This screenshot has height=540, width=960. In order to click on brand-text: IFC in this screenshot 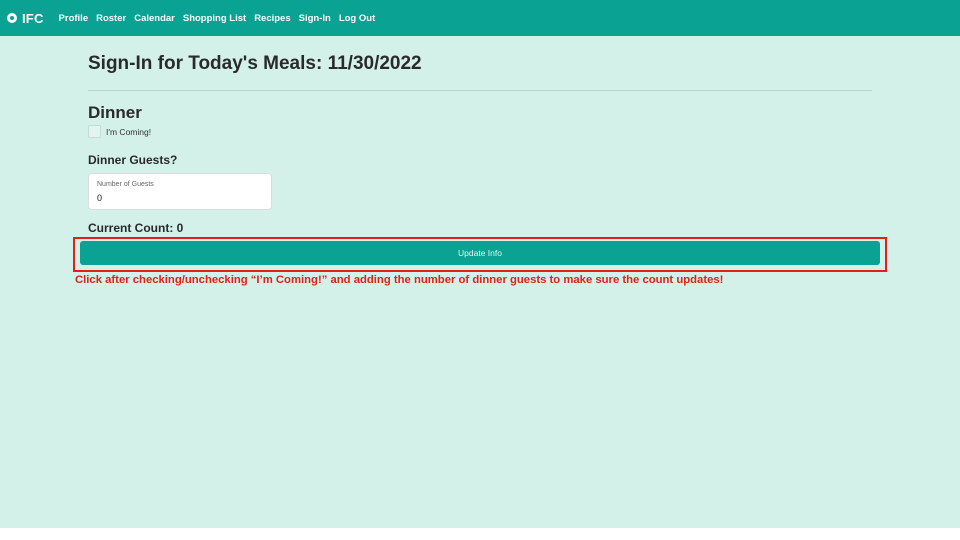, I will do `click(33, 18)`.